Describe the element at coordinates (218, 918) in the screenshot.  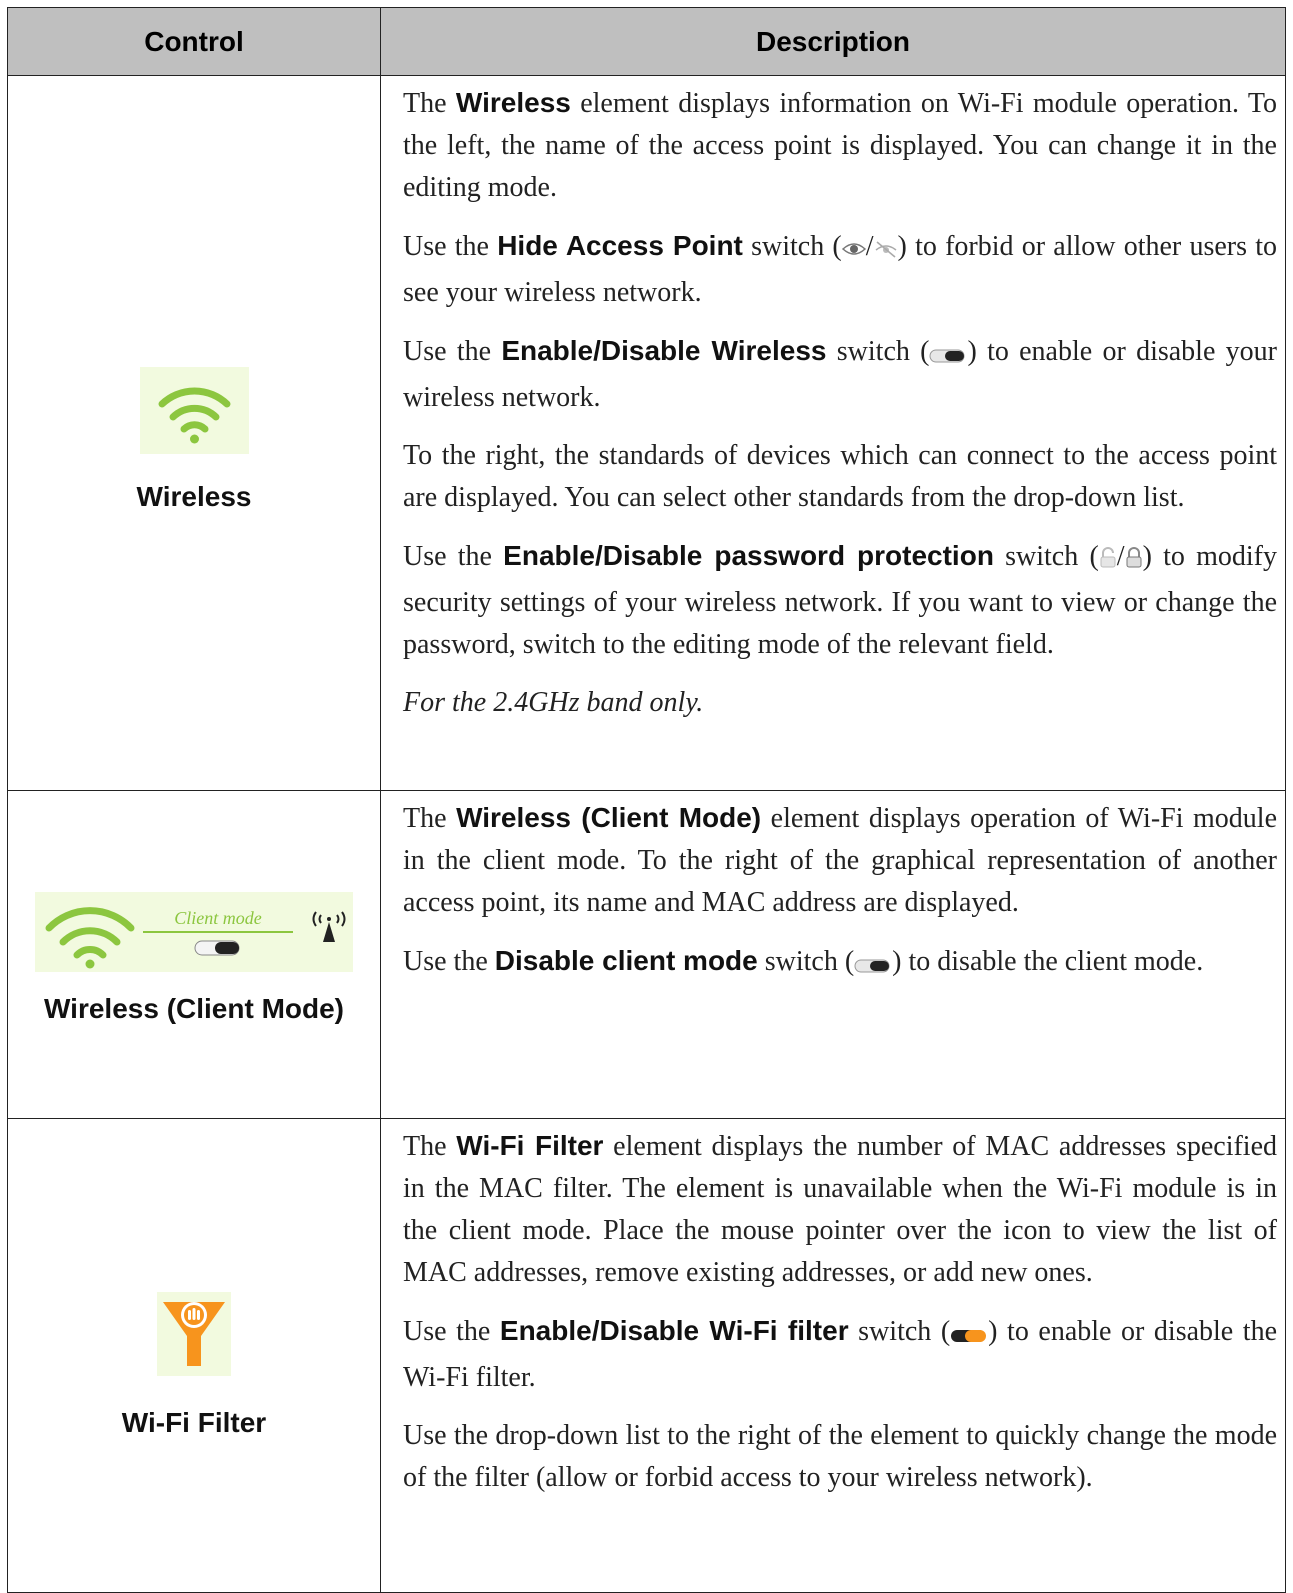
I see `client-mode-label: Client mode` at that location.